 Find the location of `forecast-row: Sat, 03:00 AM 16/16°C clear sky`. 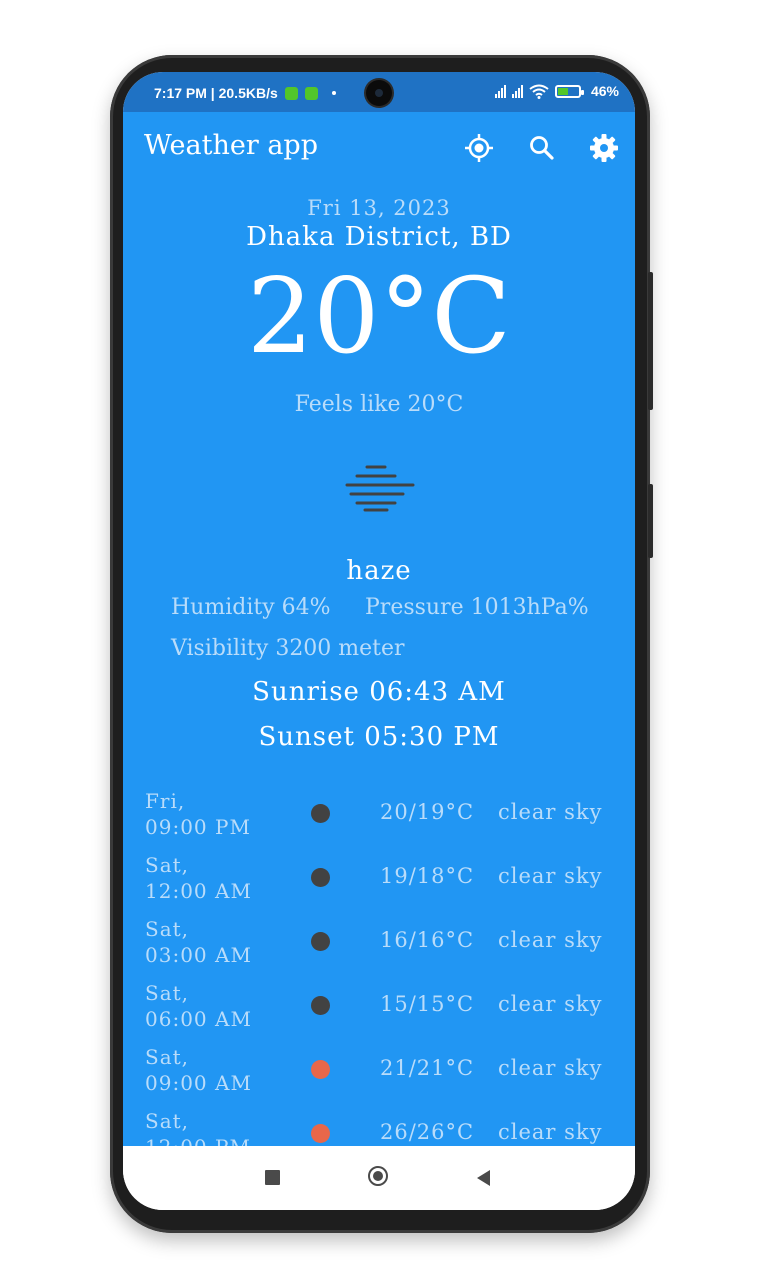

forecast-row: Sat, 03:00 AM 16/16°C clear sky is located at coordinates (379, 946).